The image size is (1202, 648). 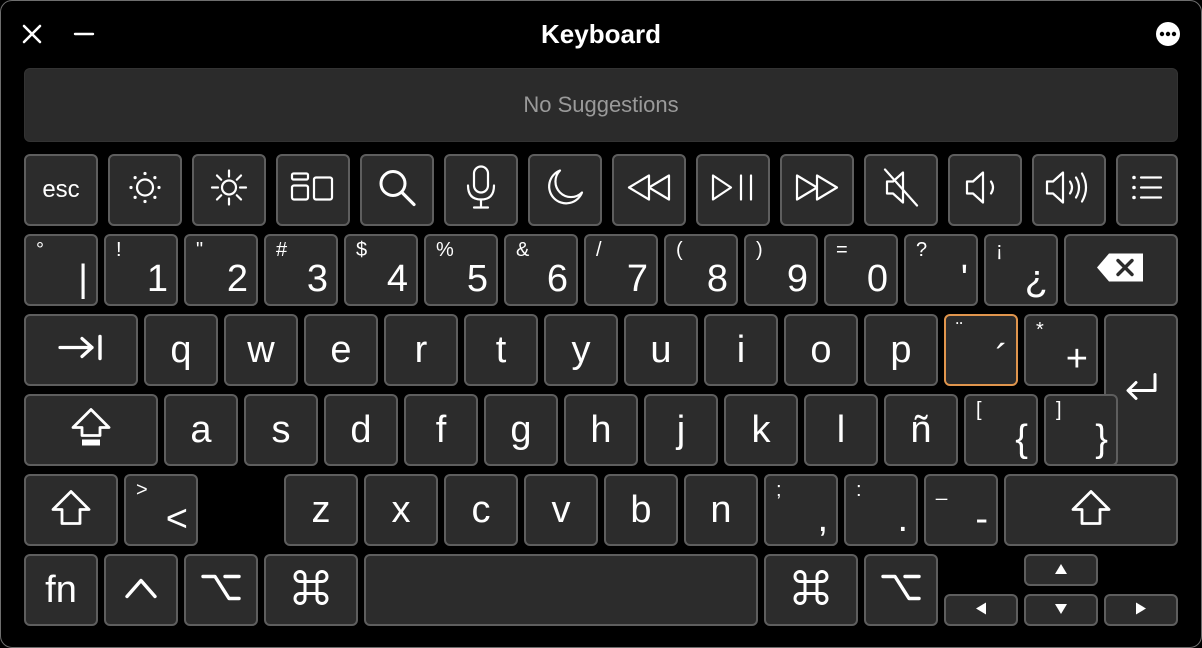 What do you see at coordinates (201, 430) in the screenshot?
I see `key: a` at bounding box center [201, 430].